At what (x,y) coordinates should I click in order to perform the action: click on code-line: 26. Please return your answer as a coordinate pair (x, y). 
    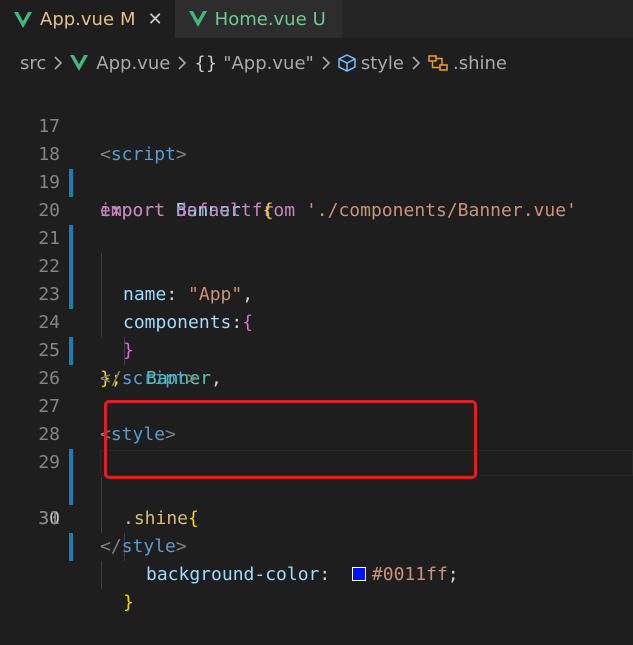
    Looking at the image, I should click on (316, 363).